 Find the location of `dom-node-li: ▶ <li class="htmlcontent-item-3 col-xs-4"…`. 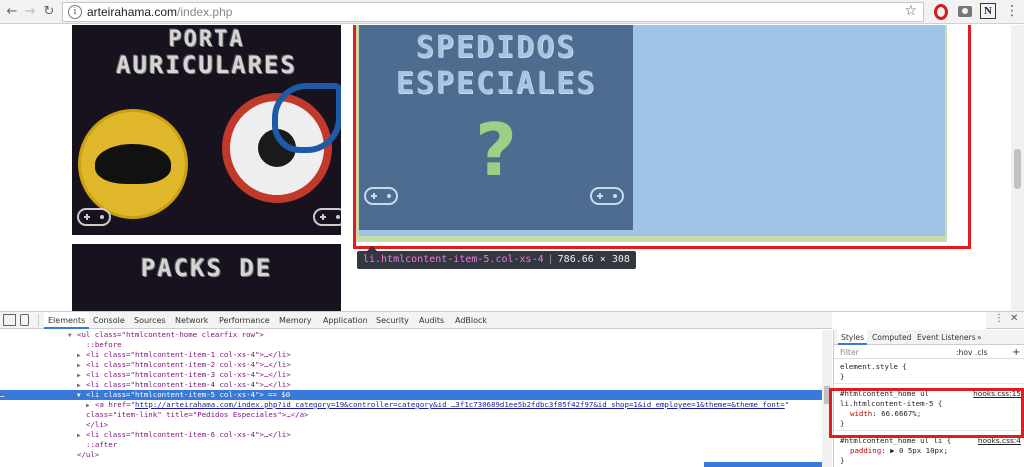

dom-node-li: ▶ <li class="htmlcontent-item-3 col-xs-4"… is located at coordinates (411, 375).